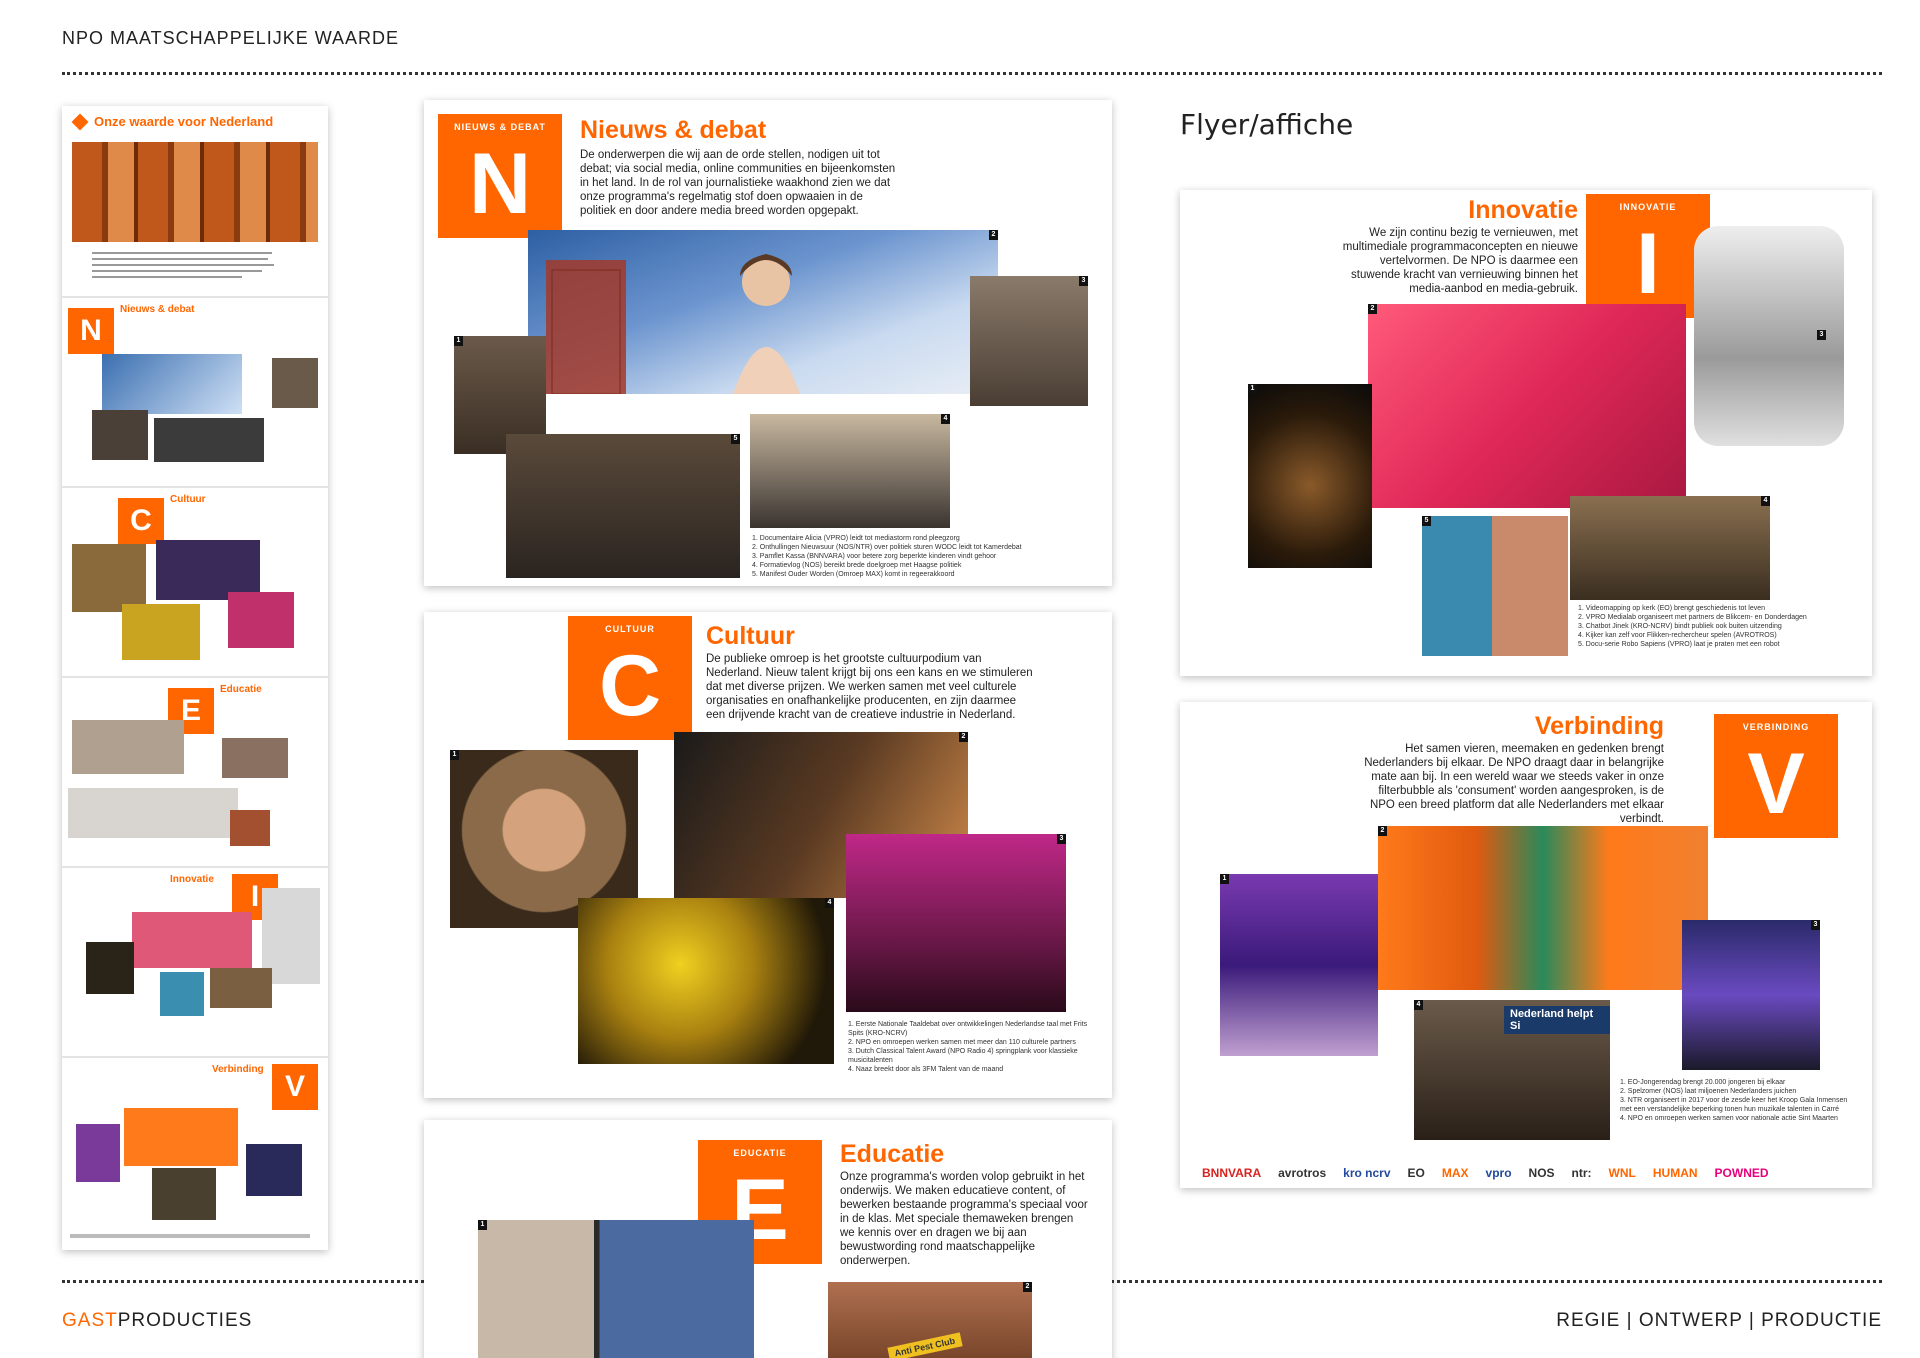 This screenshot has height=1358, width=1920. I want to click on brand-rest: PRODUCTIES, so click(185, 1320).